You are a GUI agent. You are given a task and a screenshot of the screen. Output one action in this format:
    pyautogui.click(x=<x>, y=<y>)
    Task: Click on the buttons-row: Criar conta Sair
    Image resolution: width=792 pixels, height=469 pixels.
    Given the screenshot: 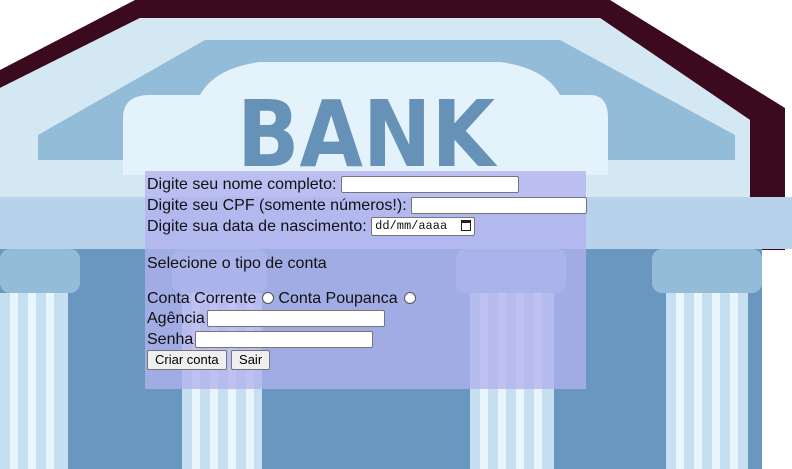 What is the action you would take?
    pyautogui.click(x=209, y=360)
    